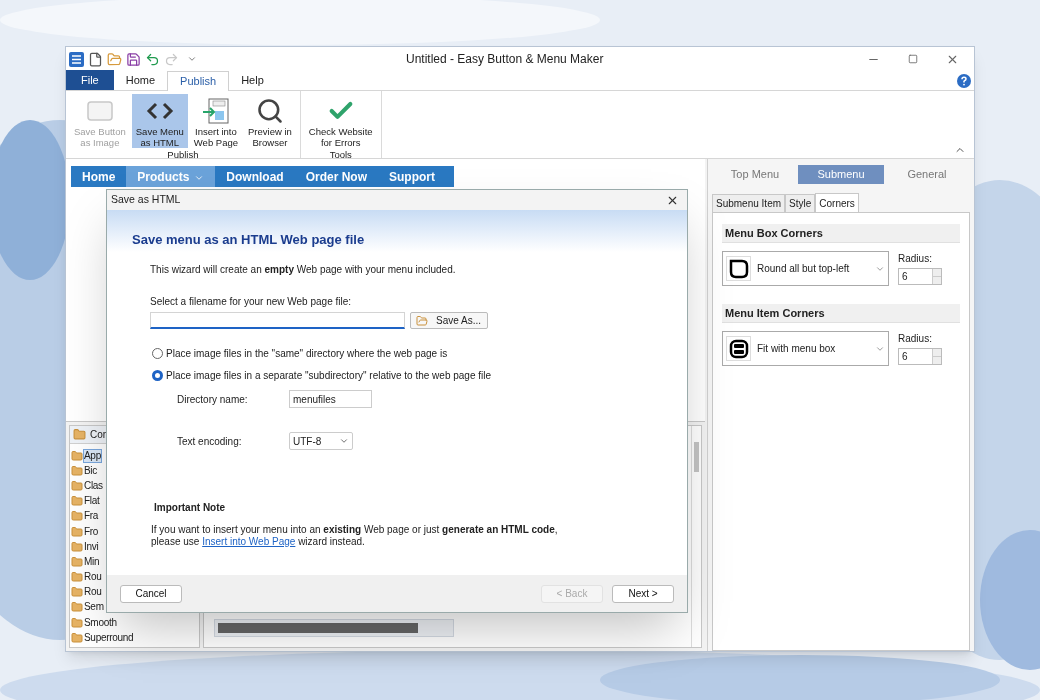 This screenshot has height=700, width=1040. Describe the element at coordinates (90, 80) in the screenshot. I see `ribbon-tab: File` at that location.